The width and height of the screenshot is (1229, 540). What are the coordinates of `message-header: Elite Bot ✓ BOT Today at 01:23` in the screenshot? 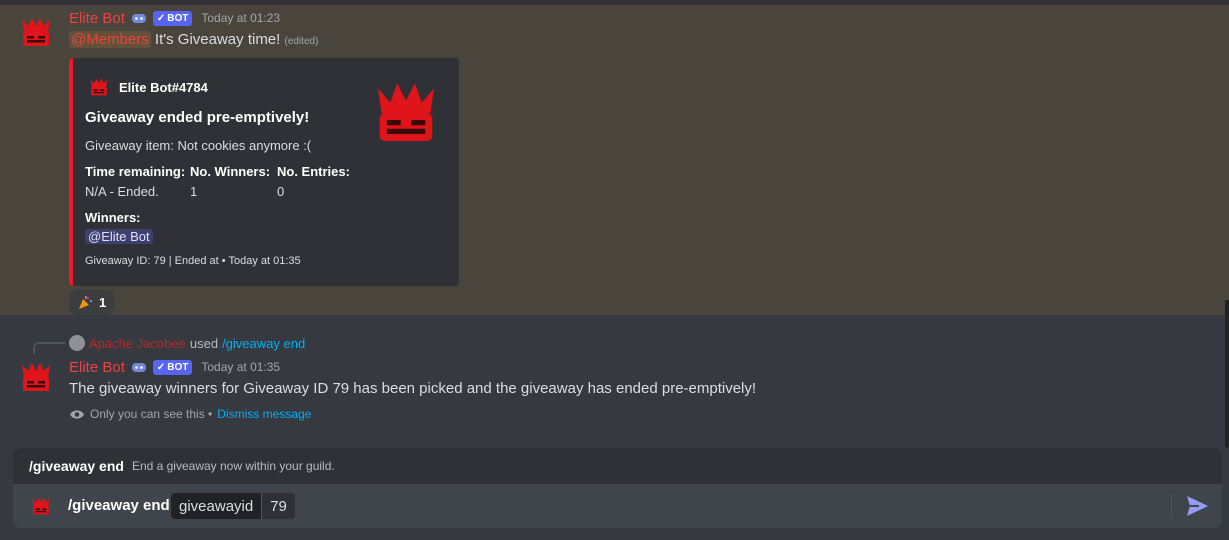 It's located at (174, 18).